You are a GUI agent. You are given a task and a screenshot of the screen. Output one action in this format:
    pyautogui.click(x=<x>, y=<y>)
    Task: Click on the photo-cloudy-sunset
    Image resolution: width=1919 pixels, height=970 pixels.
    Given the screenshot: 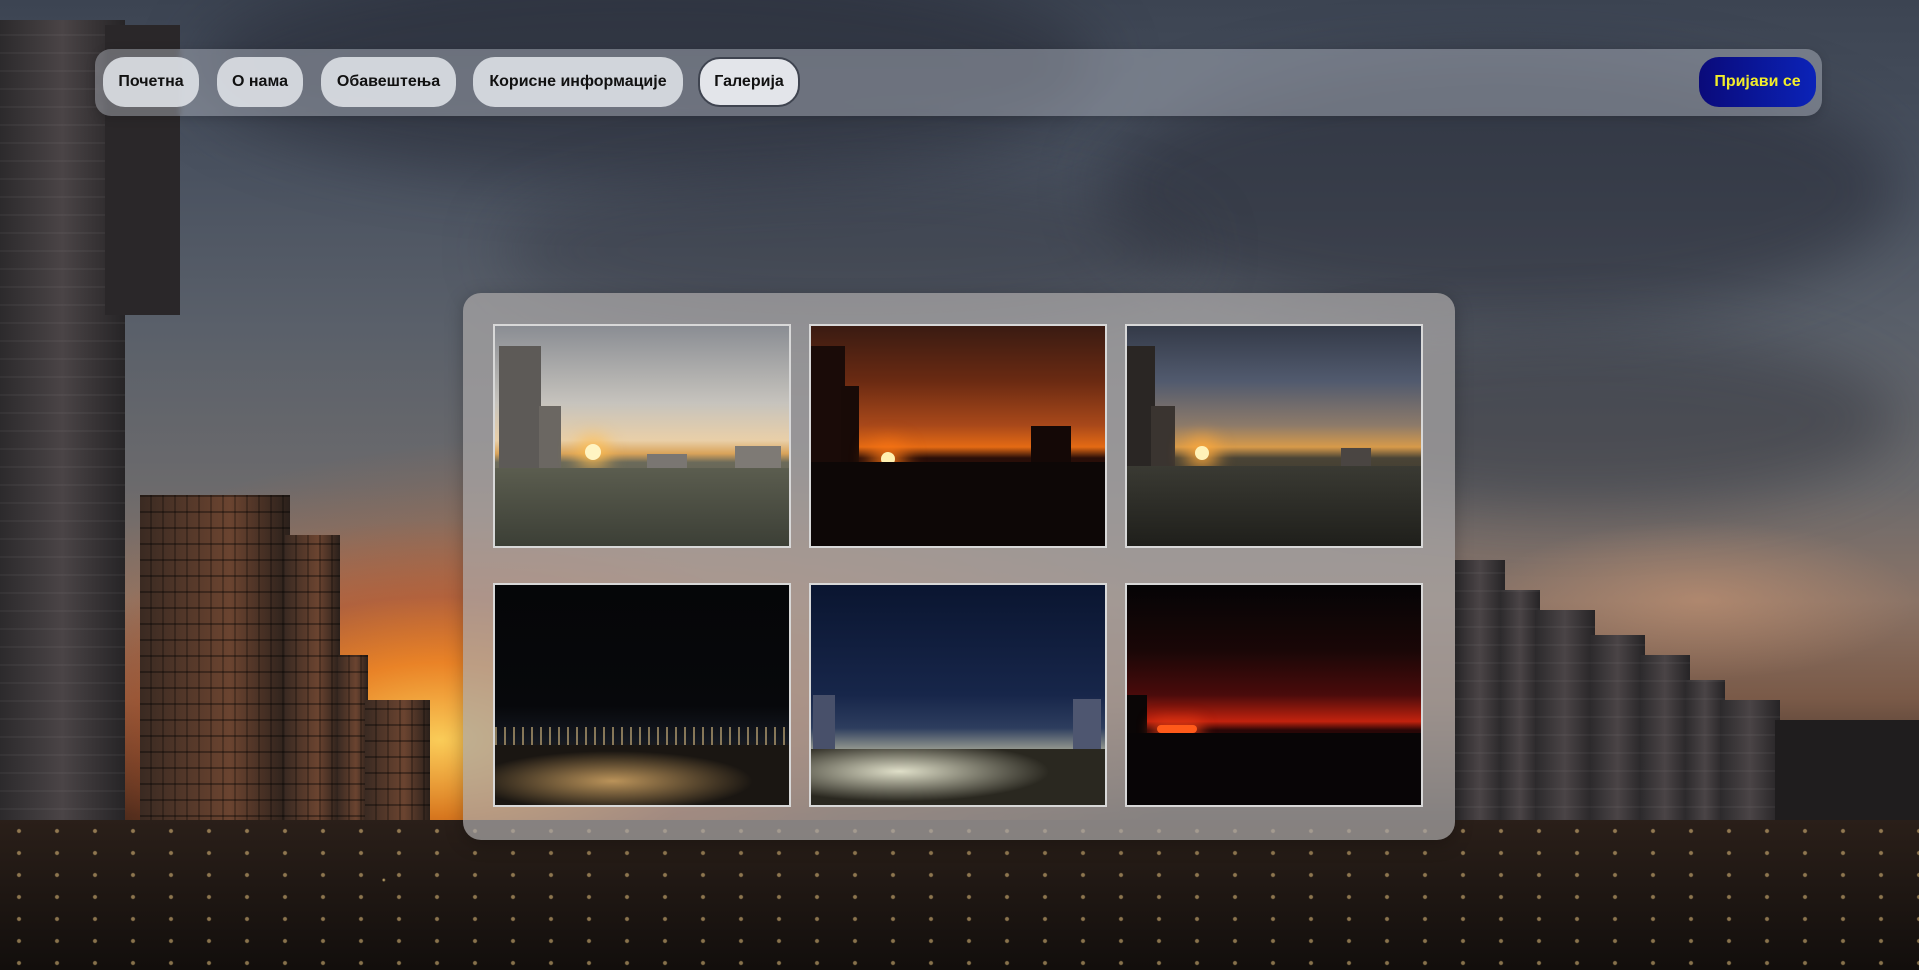 What is the action you would take?
    pyautogui.click(x=642, y=436)
    